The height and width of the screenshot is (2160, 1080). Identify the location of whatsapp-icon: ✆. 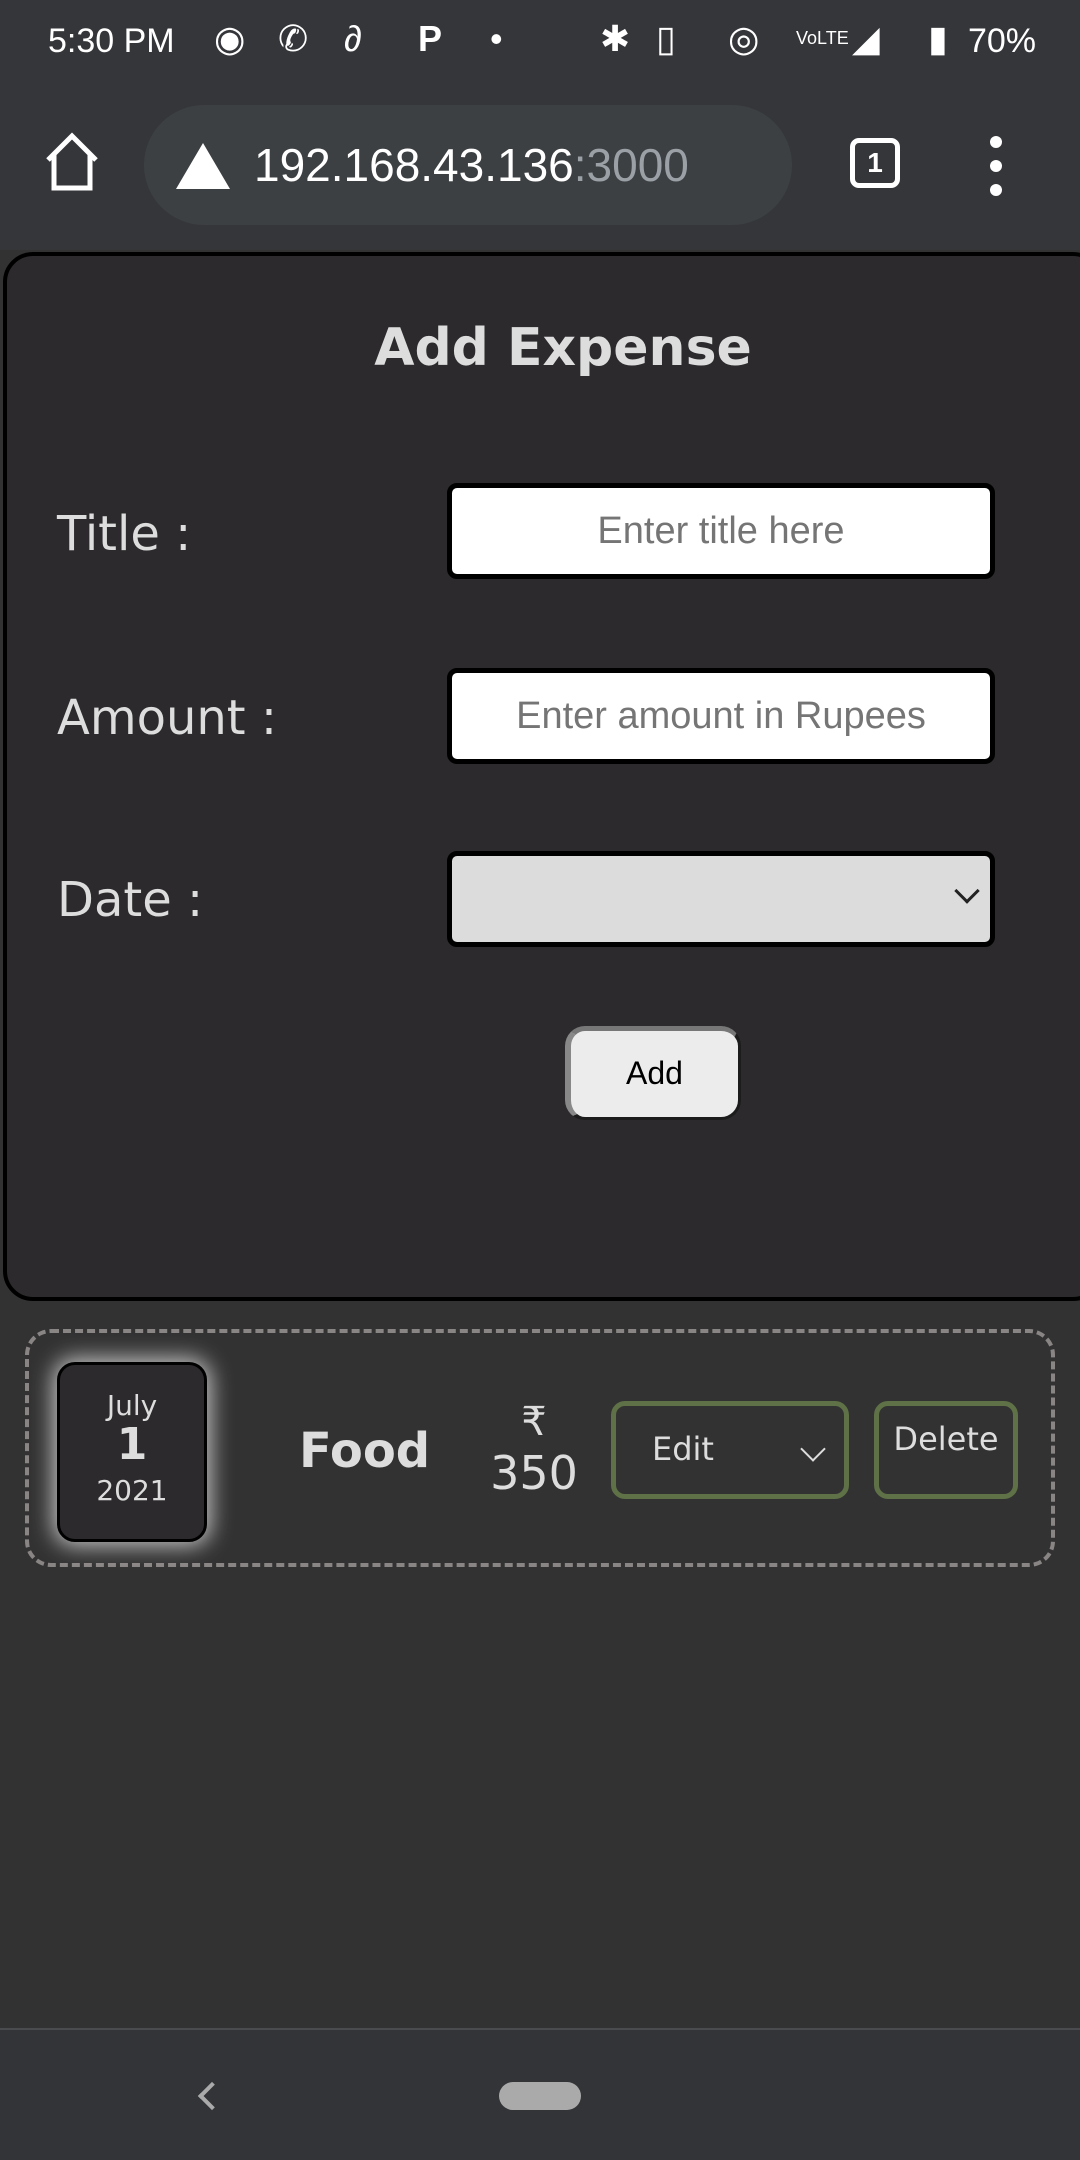
(293, 38).